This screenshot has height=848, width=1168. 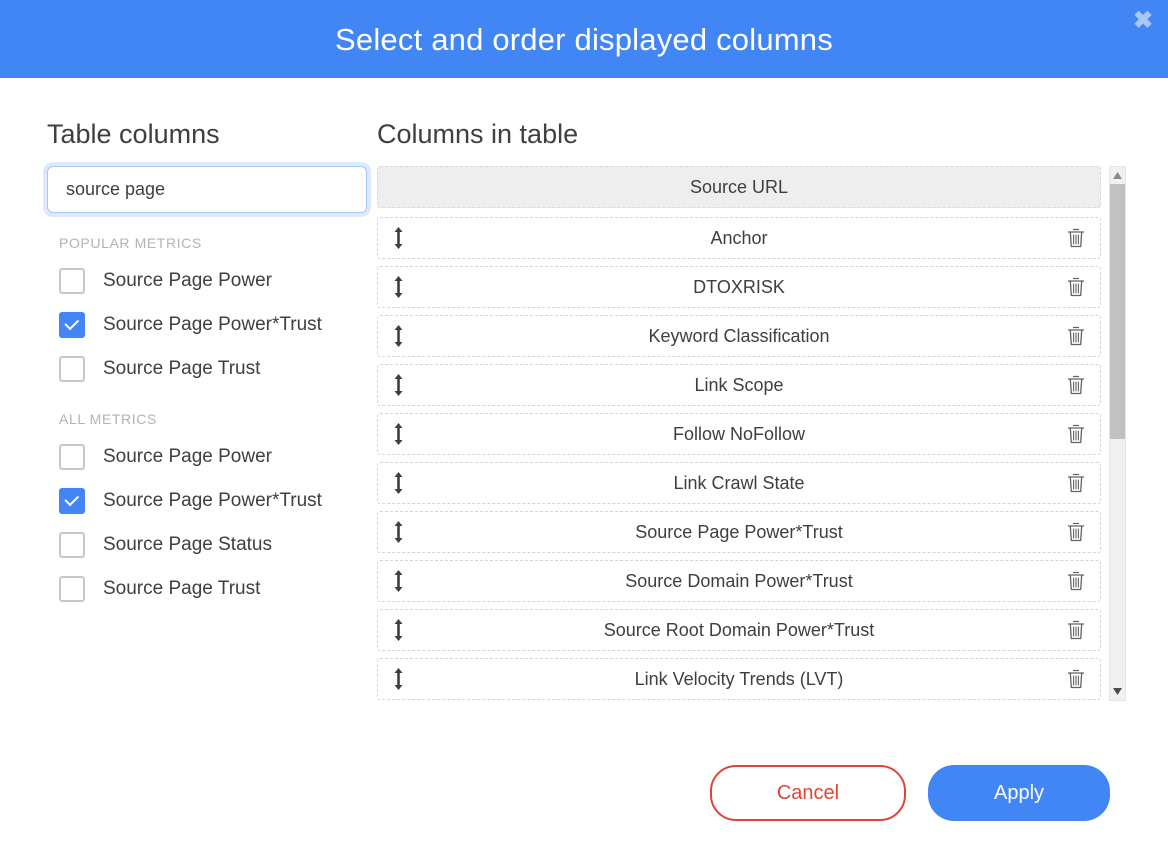 What do you see at coordinates (584, 793) in the screenshot?
I see `dialog-footer: Cancel Apply` at bounding box center [584, 793].